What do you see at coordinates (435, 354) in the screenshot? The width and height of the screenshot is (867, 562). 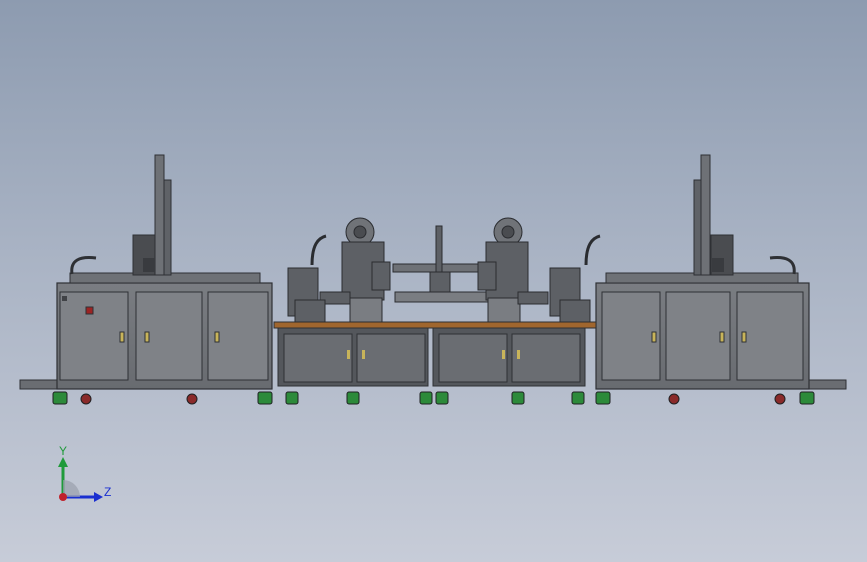 I see `center-benches` at bounding box center [435, 354].